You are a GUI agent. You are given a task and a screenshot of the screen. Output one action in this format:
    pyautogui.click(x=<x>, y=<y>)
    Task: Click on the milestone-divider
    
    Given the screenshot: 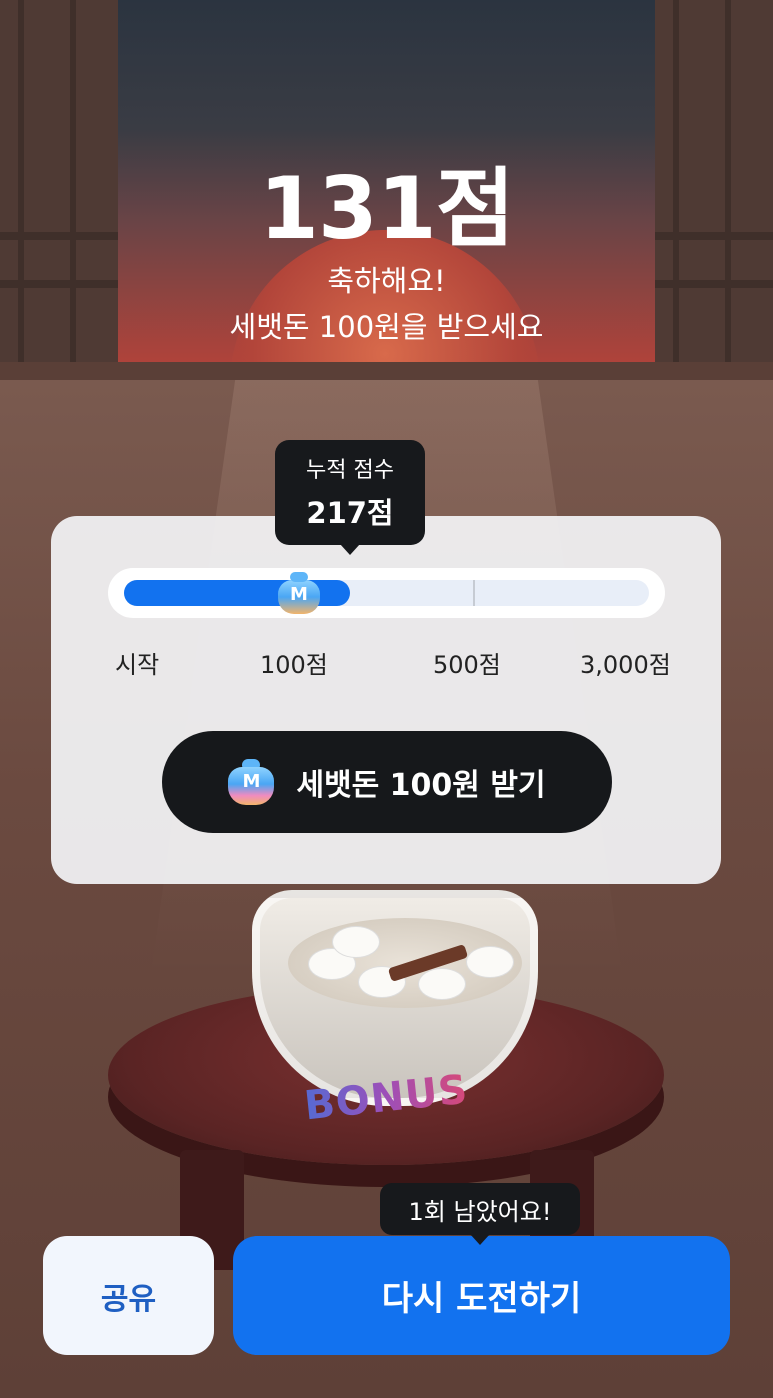 What is the action you would take?
    pyautogui.click(x=474, y=593)
    